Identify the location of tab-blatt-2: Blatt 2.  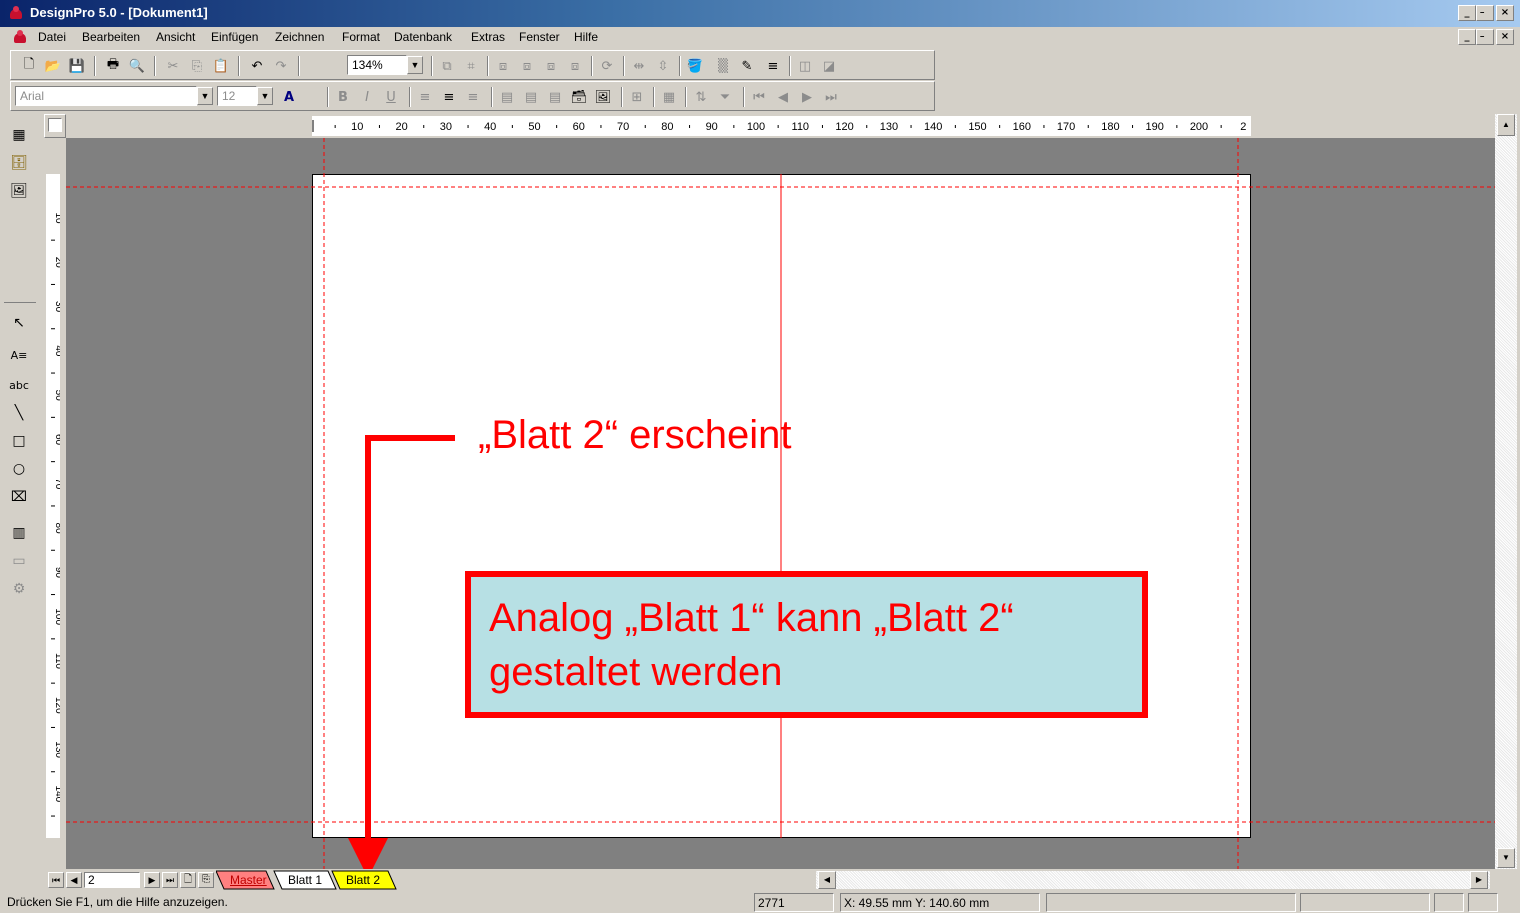
(363, 880).